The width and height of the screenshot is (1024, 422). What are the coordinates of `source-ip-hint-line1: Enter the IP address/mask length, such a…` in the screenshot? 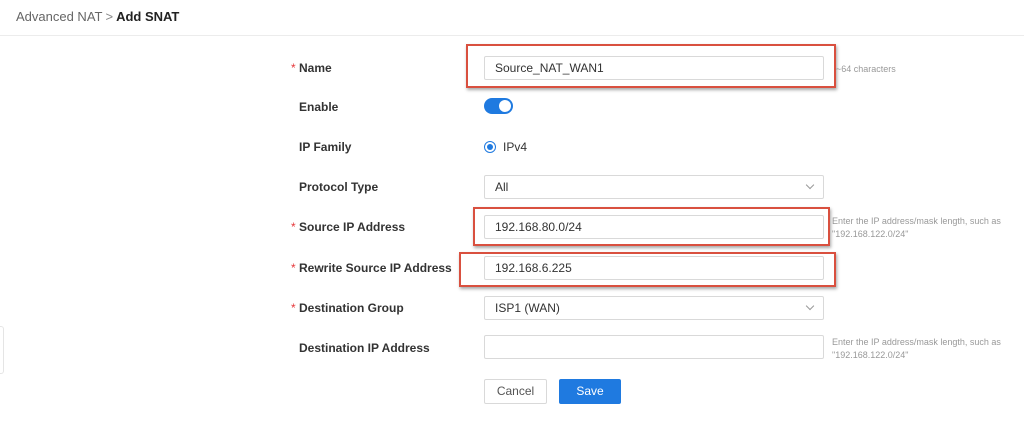 It's located at (916, 221).